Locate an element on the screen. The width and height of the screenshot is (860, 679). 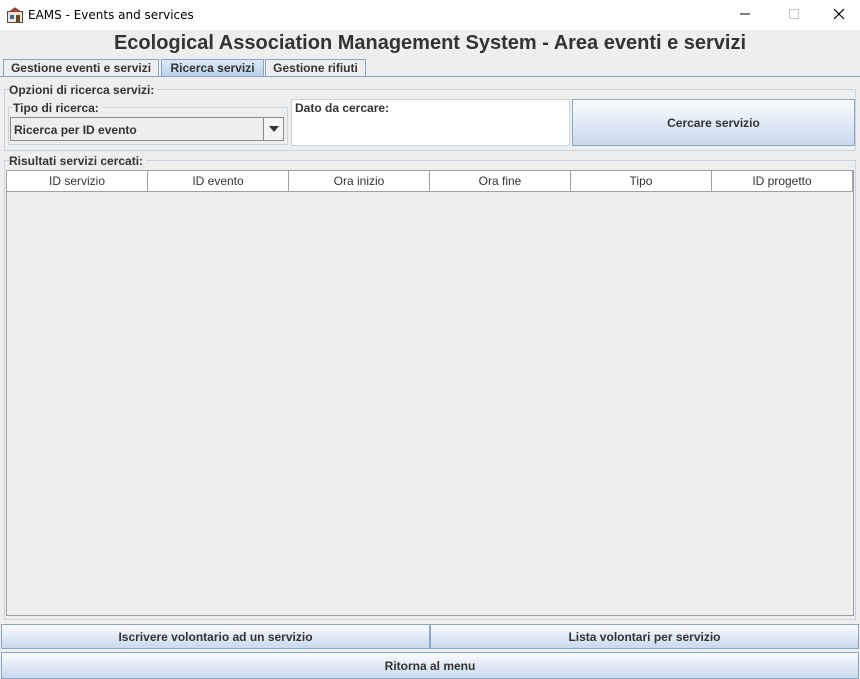
tab-gestione-eventi-servizi: Gestione eventi e servizi is located at coordinates (81, 68).